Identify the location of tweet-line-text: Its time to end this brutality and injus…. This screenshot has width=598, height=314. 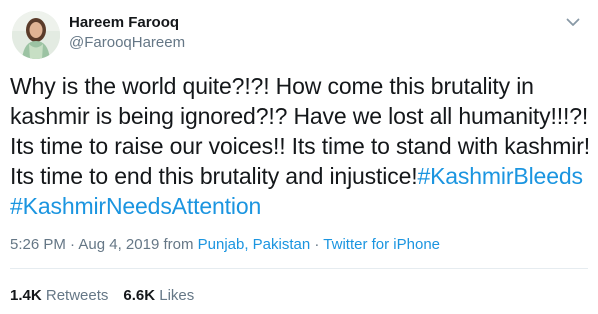
(214, 176).